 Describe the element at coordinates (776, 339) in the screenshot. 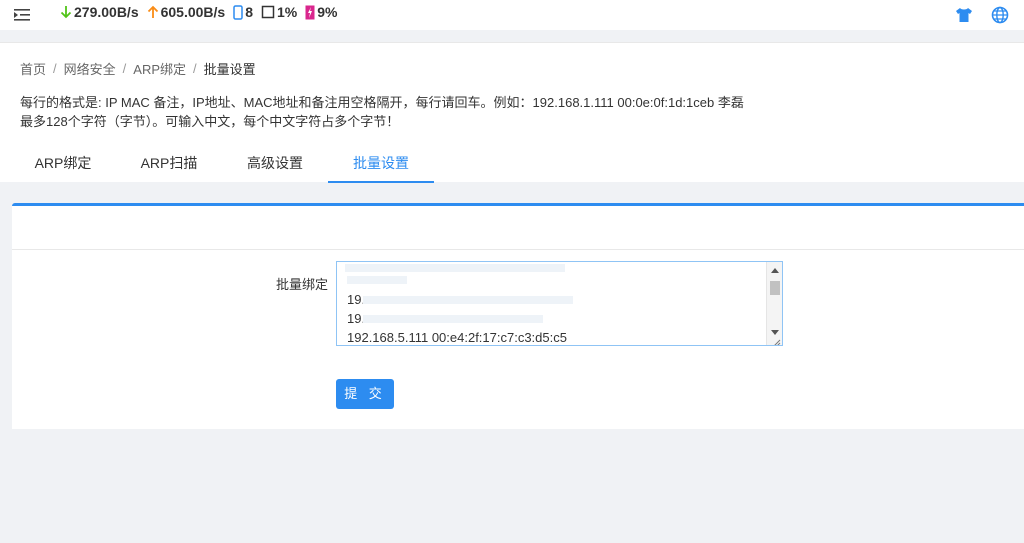

I see `resize-handle-icon` at that location.